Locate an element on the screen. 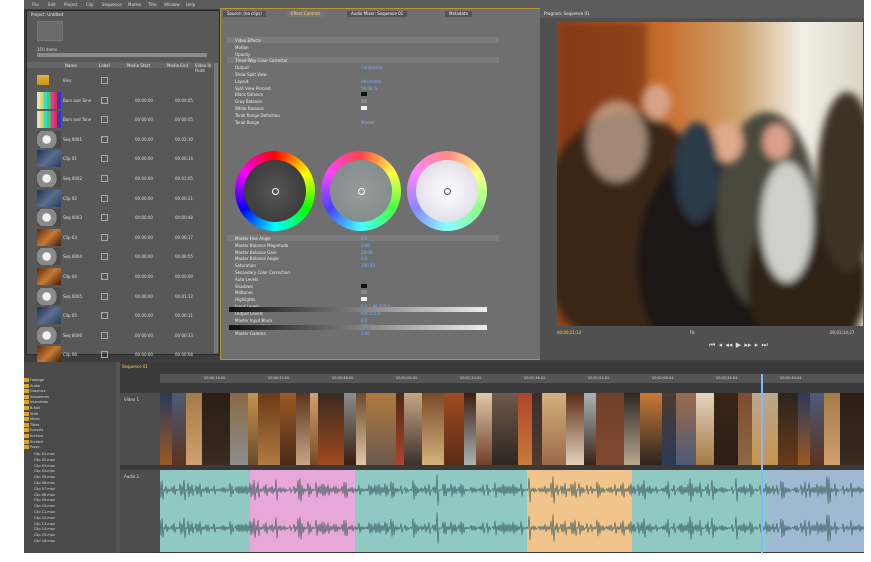  effect-property: Gray Balance is located at coordinates (363, 101).